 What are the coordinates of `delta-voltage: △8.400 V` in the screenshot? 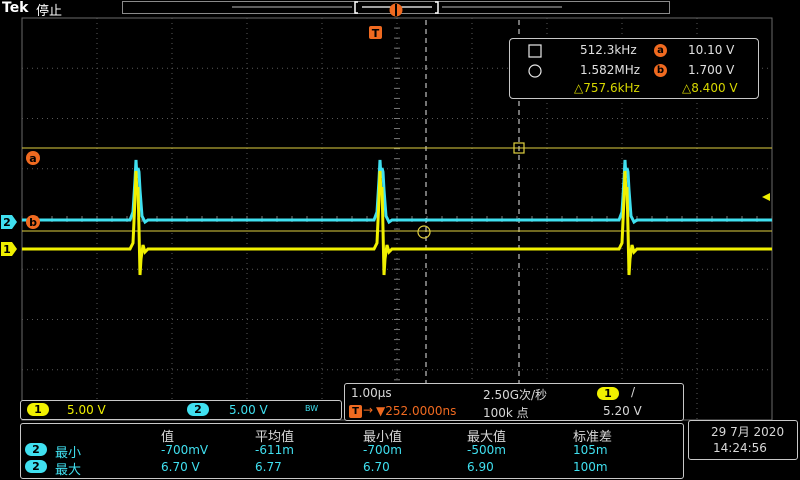 It's located at (710, 88).